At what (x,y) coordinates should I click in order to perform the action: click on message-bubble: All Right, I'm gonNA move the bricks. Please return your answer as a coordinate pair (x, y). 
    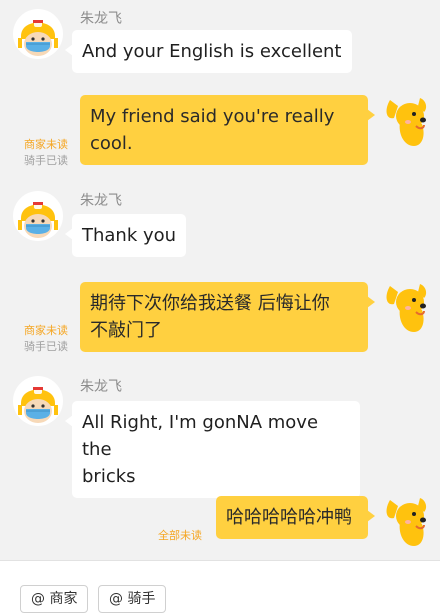
    Looking at the image, I should click on (212, 449).